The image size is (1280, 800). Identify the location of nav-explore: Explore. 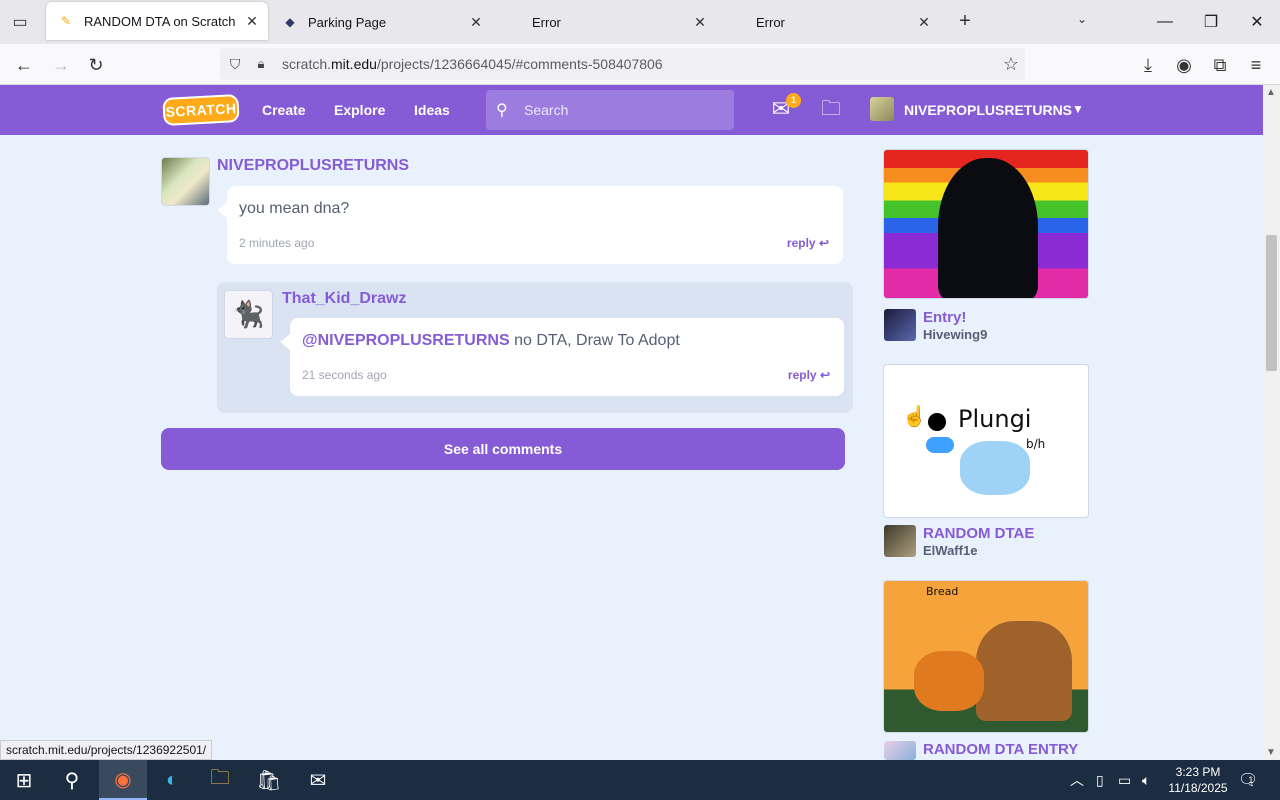
(359, 110).